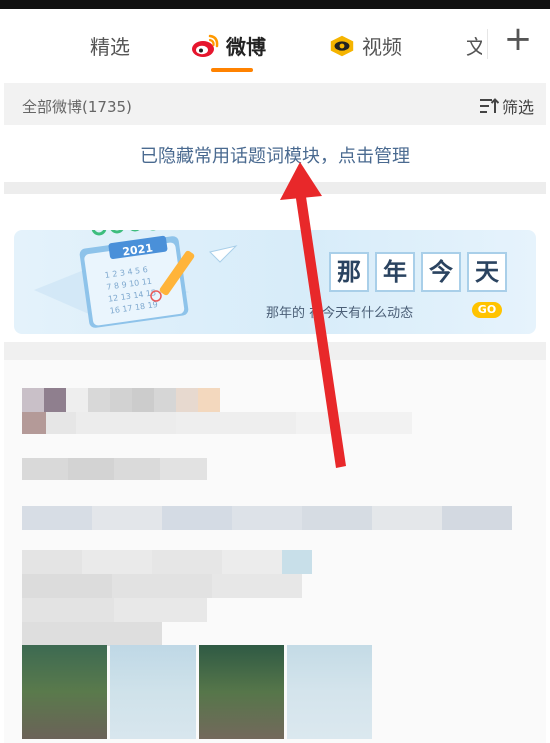 This screenshot has width=550, height=743. What do you see at coordinates (487, 272) in the screenshot?
I see `banner-title-char: 天` at bounding box center [487, 272].